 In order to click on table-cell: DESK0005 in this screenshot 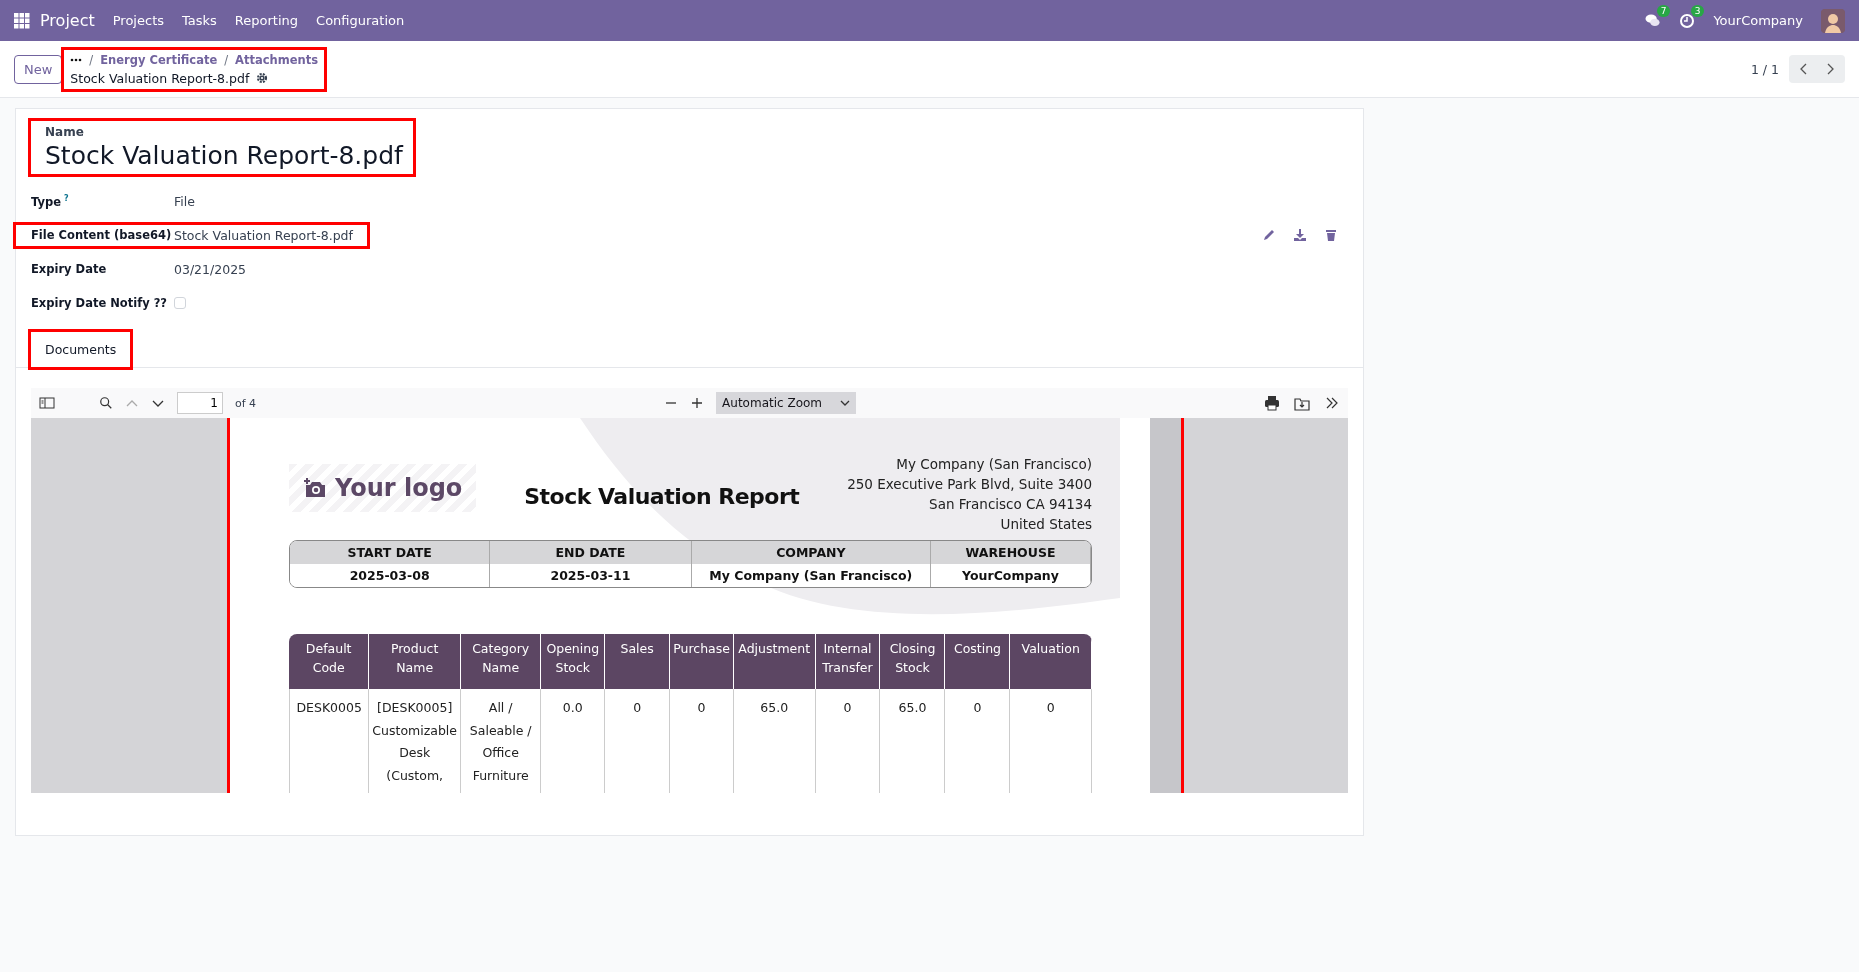, I will do `click(329, 741)`.